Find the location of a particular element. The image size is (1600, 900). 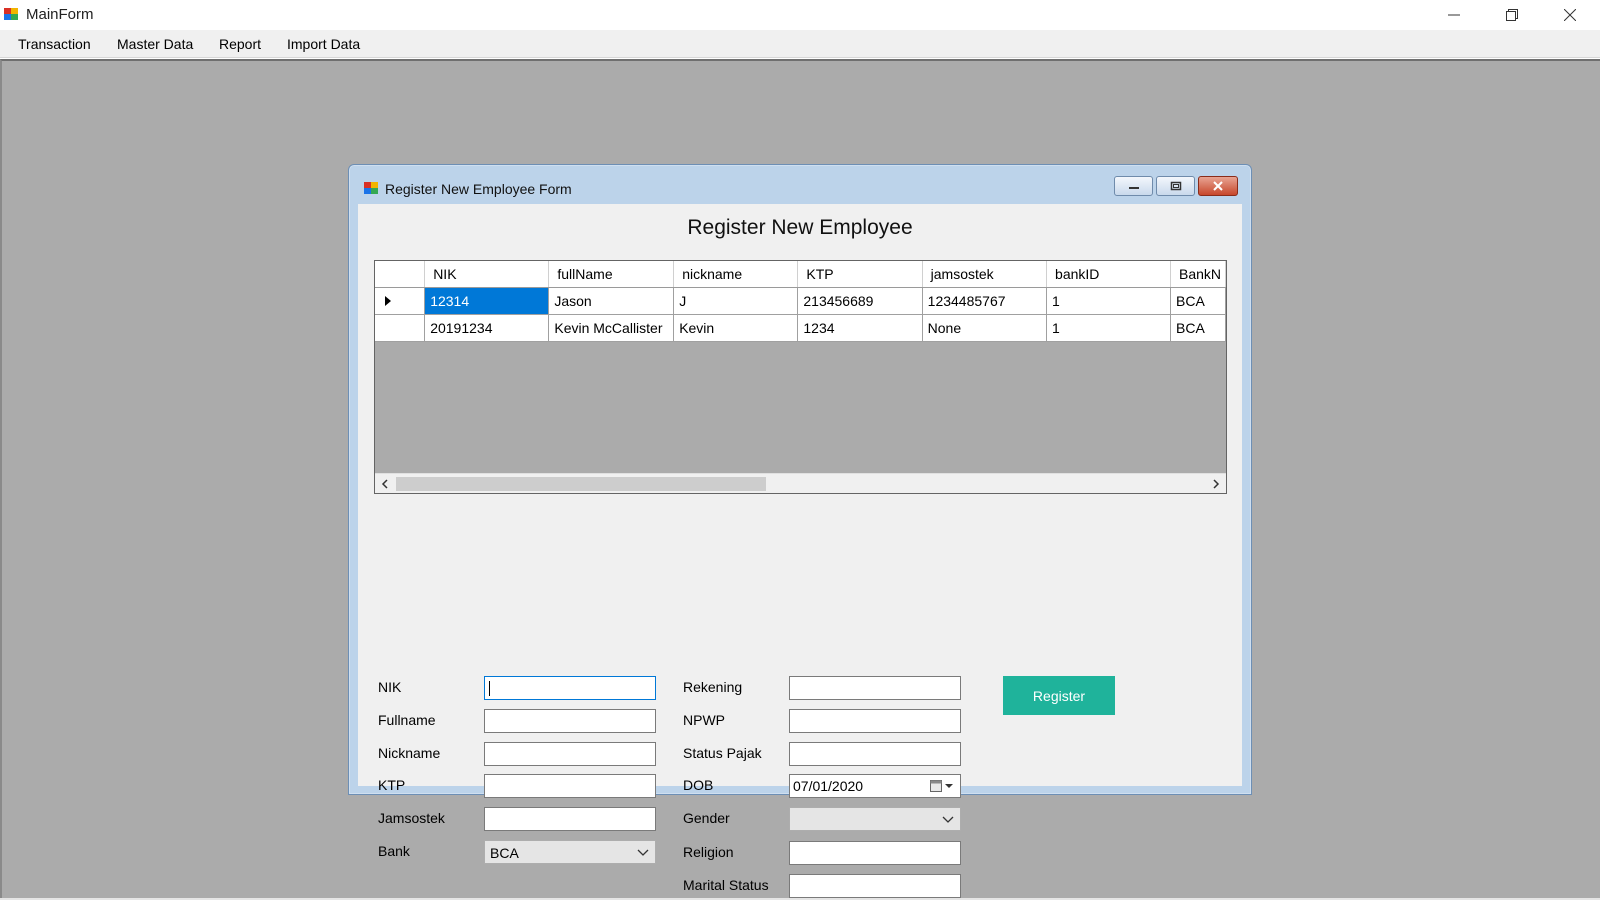

nickname-label: Nickname is located at coordinates (409, 753).